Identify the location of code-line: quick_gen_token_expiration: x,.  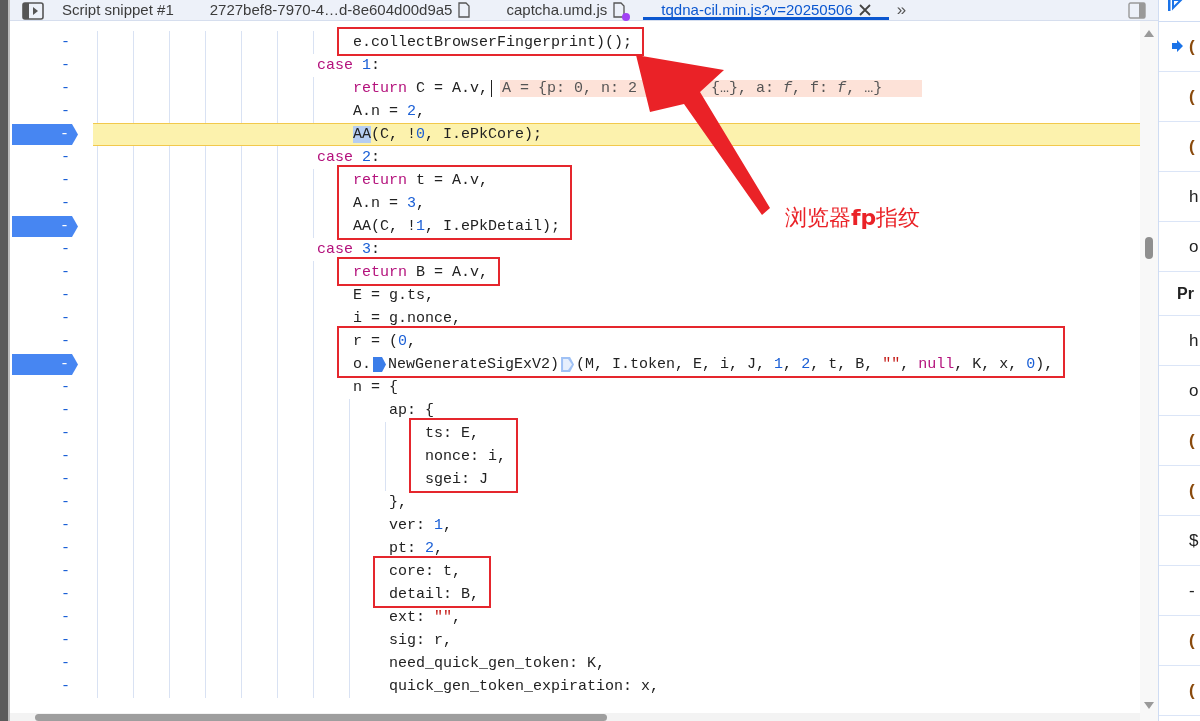
(524, 687).